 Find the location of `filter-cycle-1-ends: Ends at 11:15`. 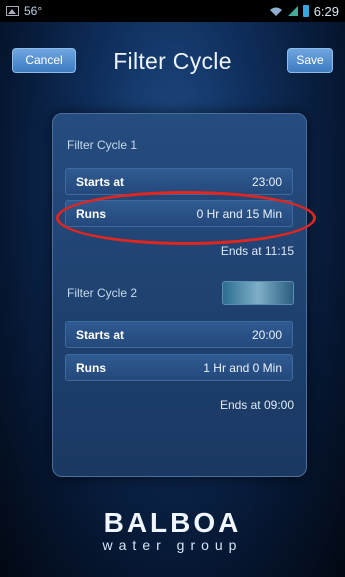

filter-cycle-1-ends: Ends at 11:15 is located at coordinates (257, 251).